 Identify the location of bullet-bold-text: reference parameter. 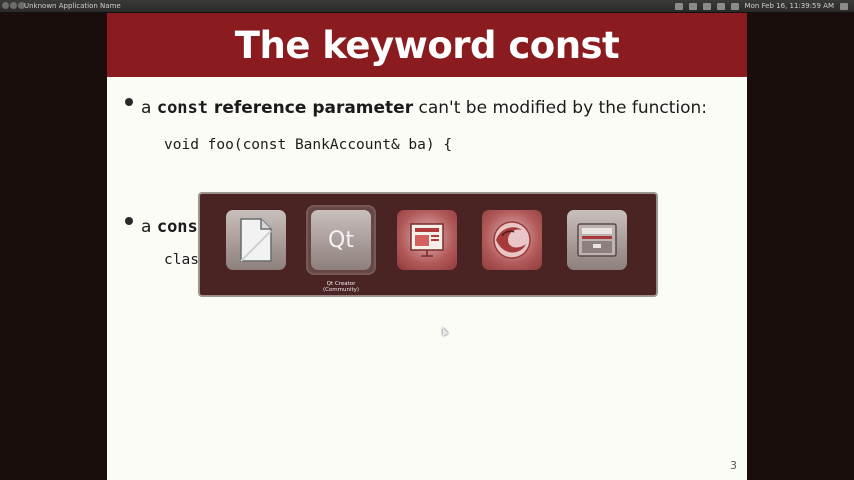
(311, 108).